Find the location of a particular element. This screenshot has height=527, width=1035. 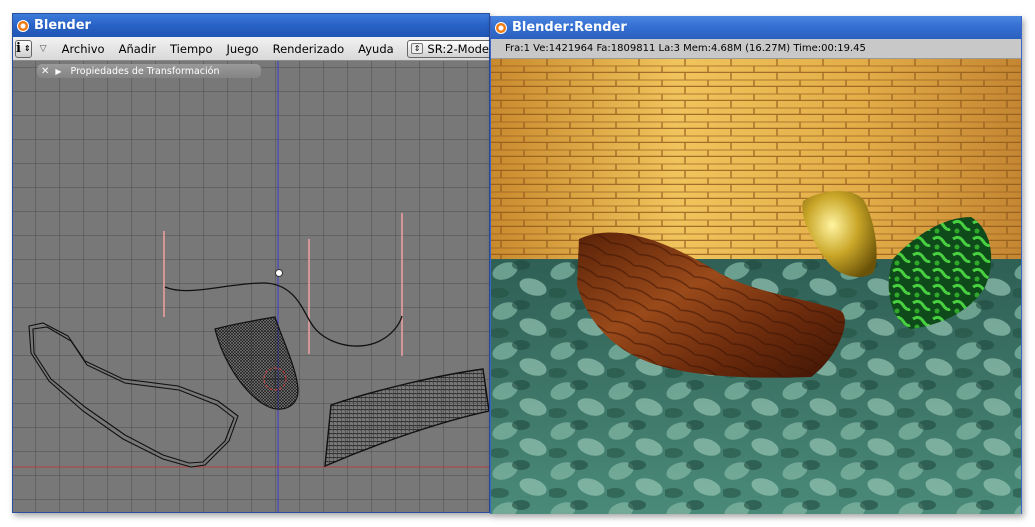

window-type-button: i ⇕ is located at coordinates (23, 48).